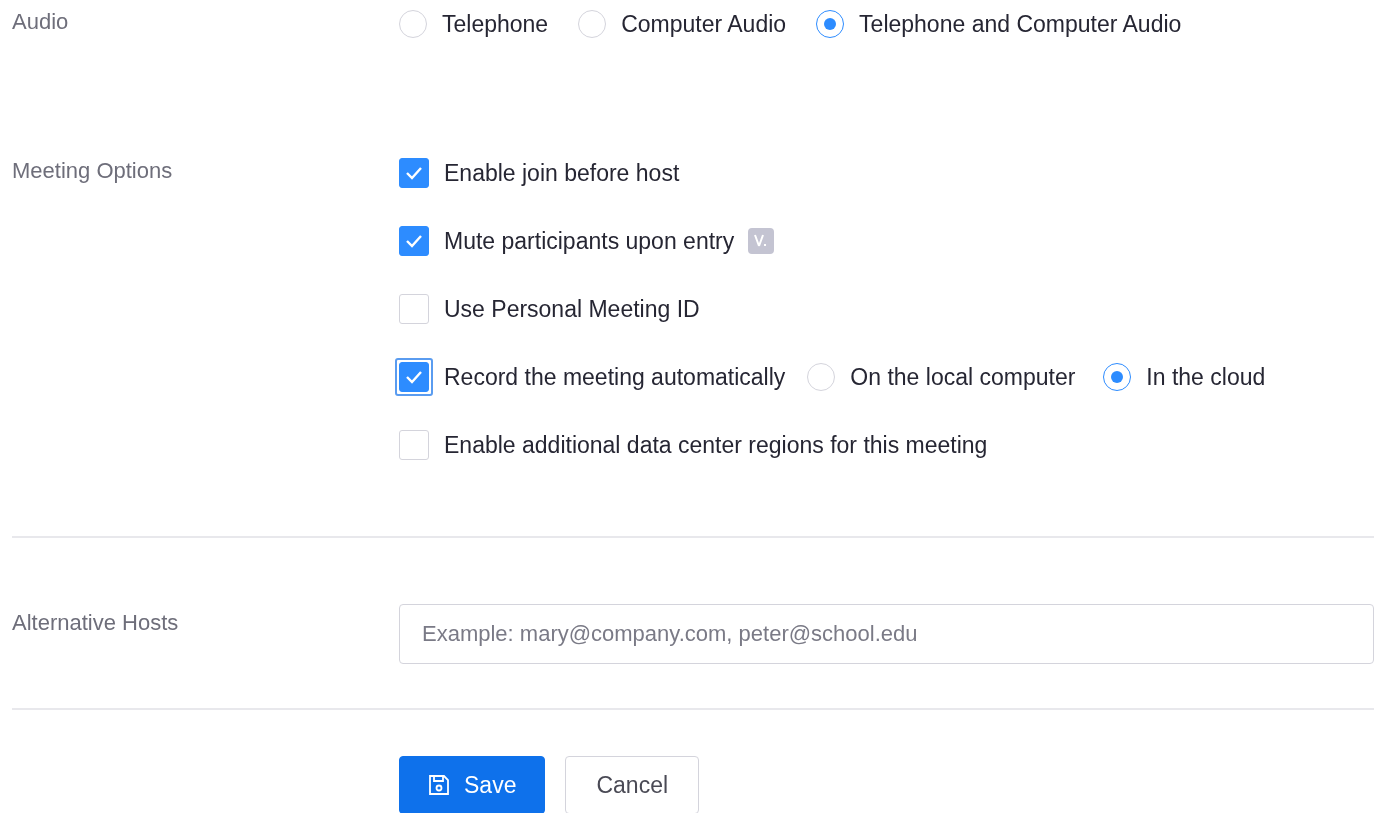  I want to click on option-label: Enable additional data center regions for this meeting, so click(716, 445).